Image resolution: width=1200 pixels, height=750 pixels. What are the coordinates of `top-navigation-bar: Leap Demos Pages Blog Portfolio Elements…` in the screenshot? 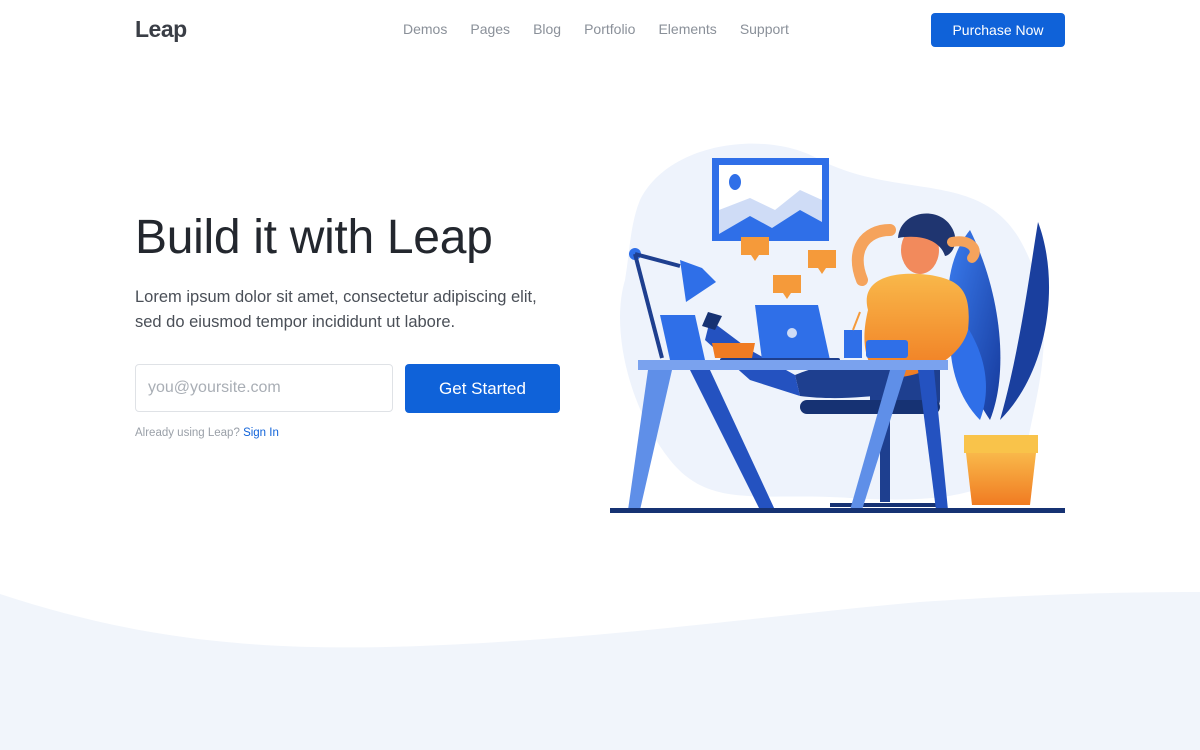 It's located at (600, 30).